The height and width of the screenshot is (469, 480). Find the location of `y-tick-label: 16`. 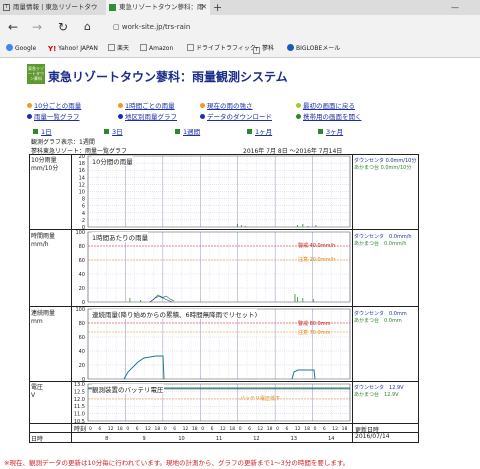

y-tick-label: 16 is located at coordinates (82, 171).